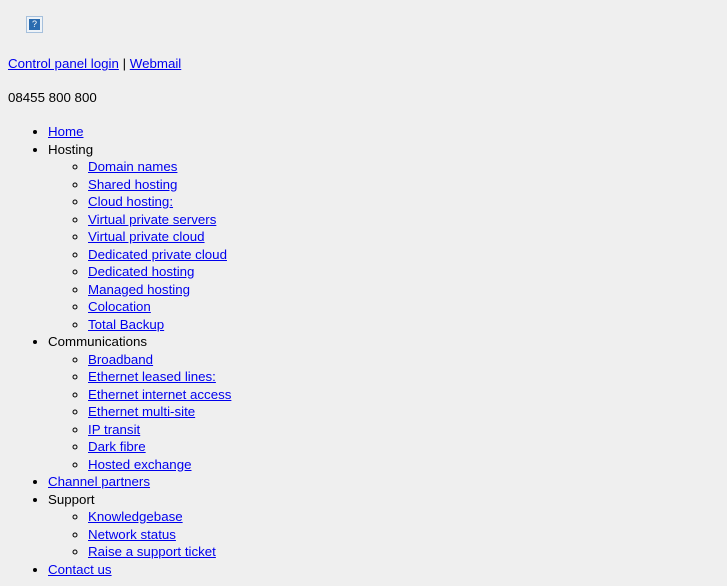 The image size is (727, 586). Describe the element at coordinates (403, 535) in the screenshot. I see `nav-subitem-network-status: Network status` at that location.